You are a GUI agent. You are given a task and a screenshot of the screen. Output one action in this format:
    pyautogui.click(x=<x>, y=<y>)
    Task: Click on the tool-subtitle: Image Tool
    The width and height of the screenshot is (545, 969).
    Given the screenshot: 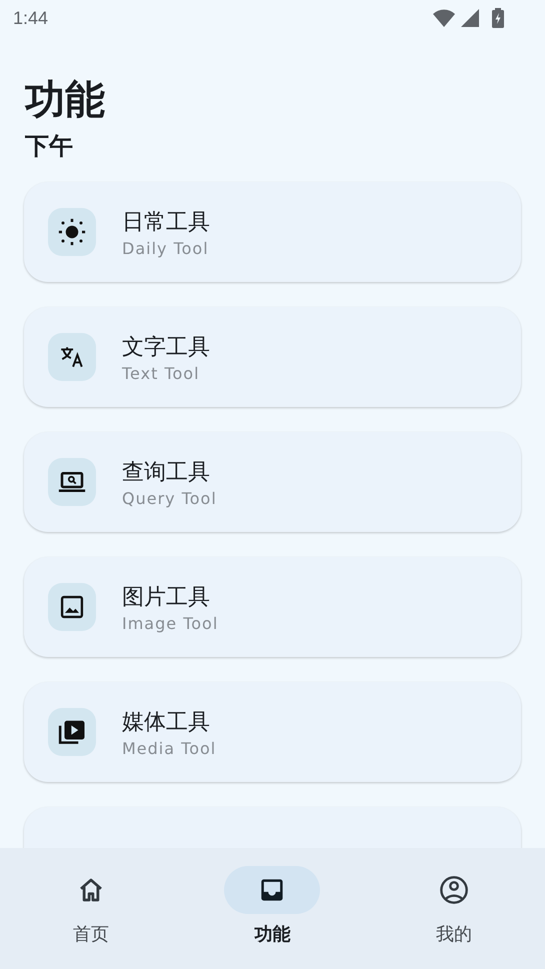 What is the action you would take?
    pyautogui.click(x=170, y=623)
    